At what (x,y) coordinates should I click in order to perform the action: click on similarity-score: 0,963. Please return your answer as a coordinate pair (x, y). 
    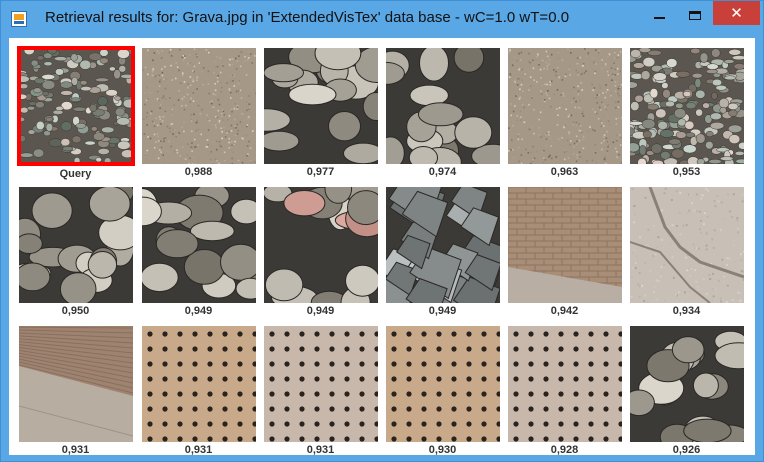
    Looking at the image, I should click on (564, 172).